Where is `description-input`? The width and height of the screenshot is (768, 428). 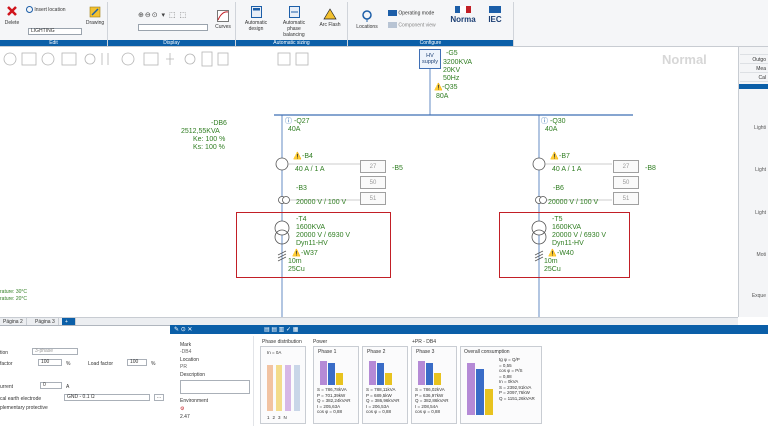
description-input is located at coordinates (215, 387).